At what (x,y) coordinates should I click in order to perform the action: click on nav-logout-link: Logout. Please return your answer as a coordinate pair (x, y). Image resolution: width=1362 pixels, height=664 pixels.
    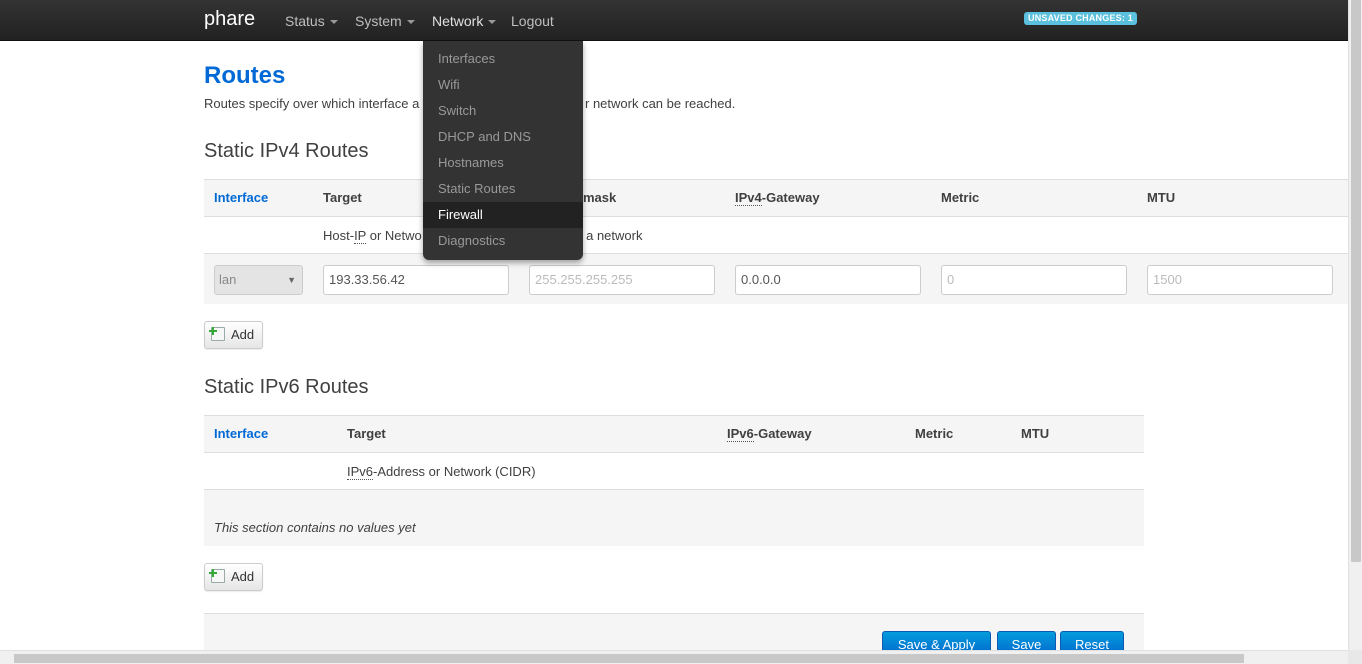
    Looking at the image, I should click on (532, 21).